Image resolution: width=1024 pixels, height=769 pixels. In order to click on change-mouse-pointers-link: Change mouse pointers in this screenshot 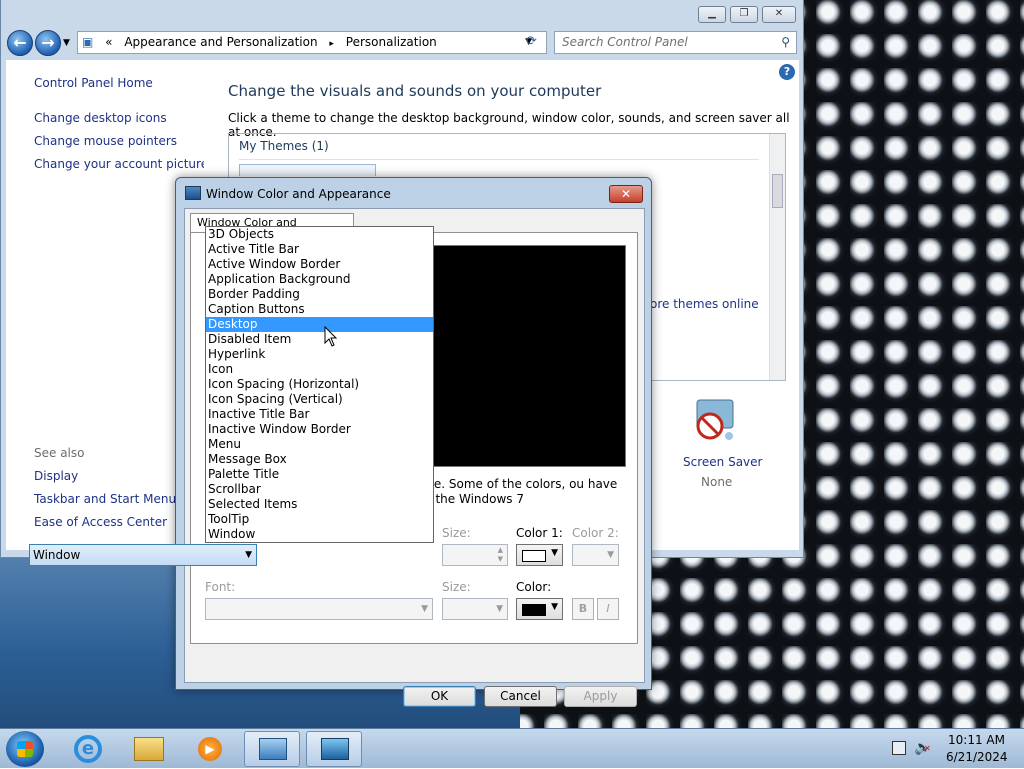, I will do `click(105, 141)`.